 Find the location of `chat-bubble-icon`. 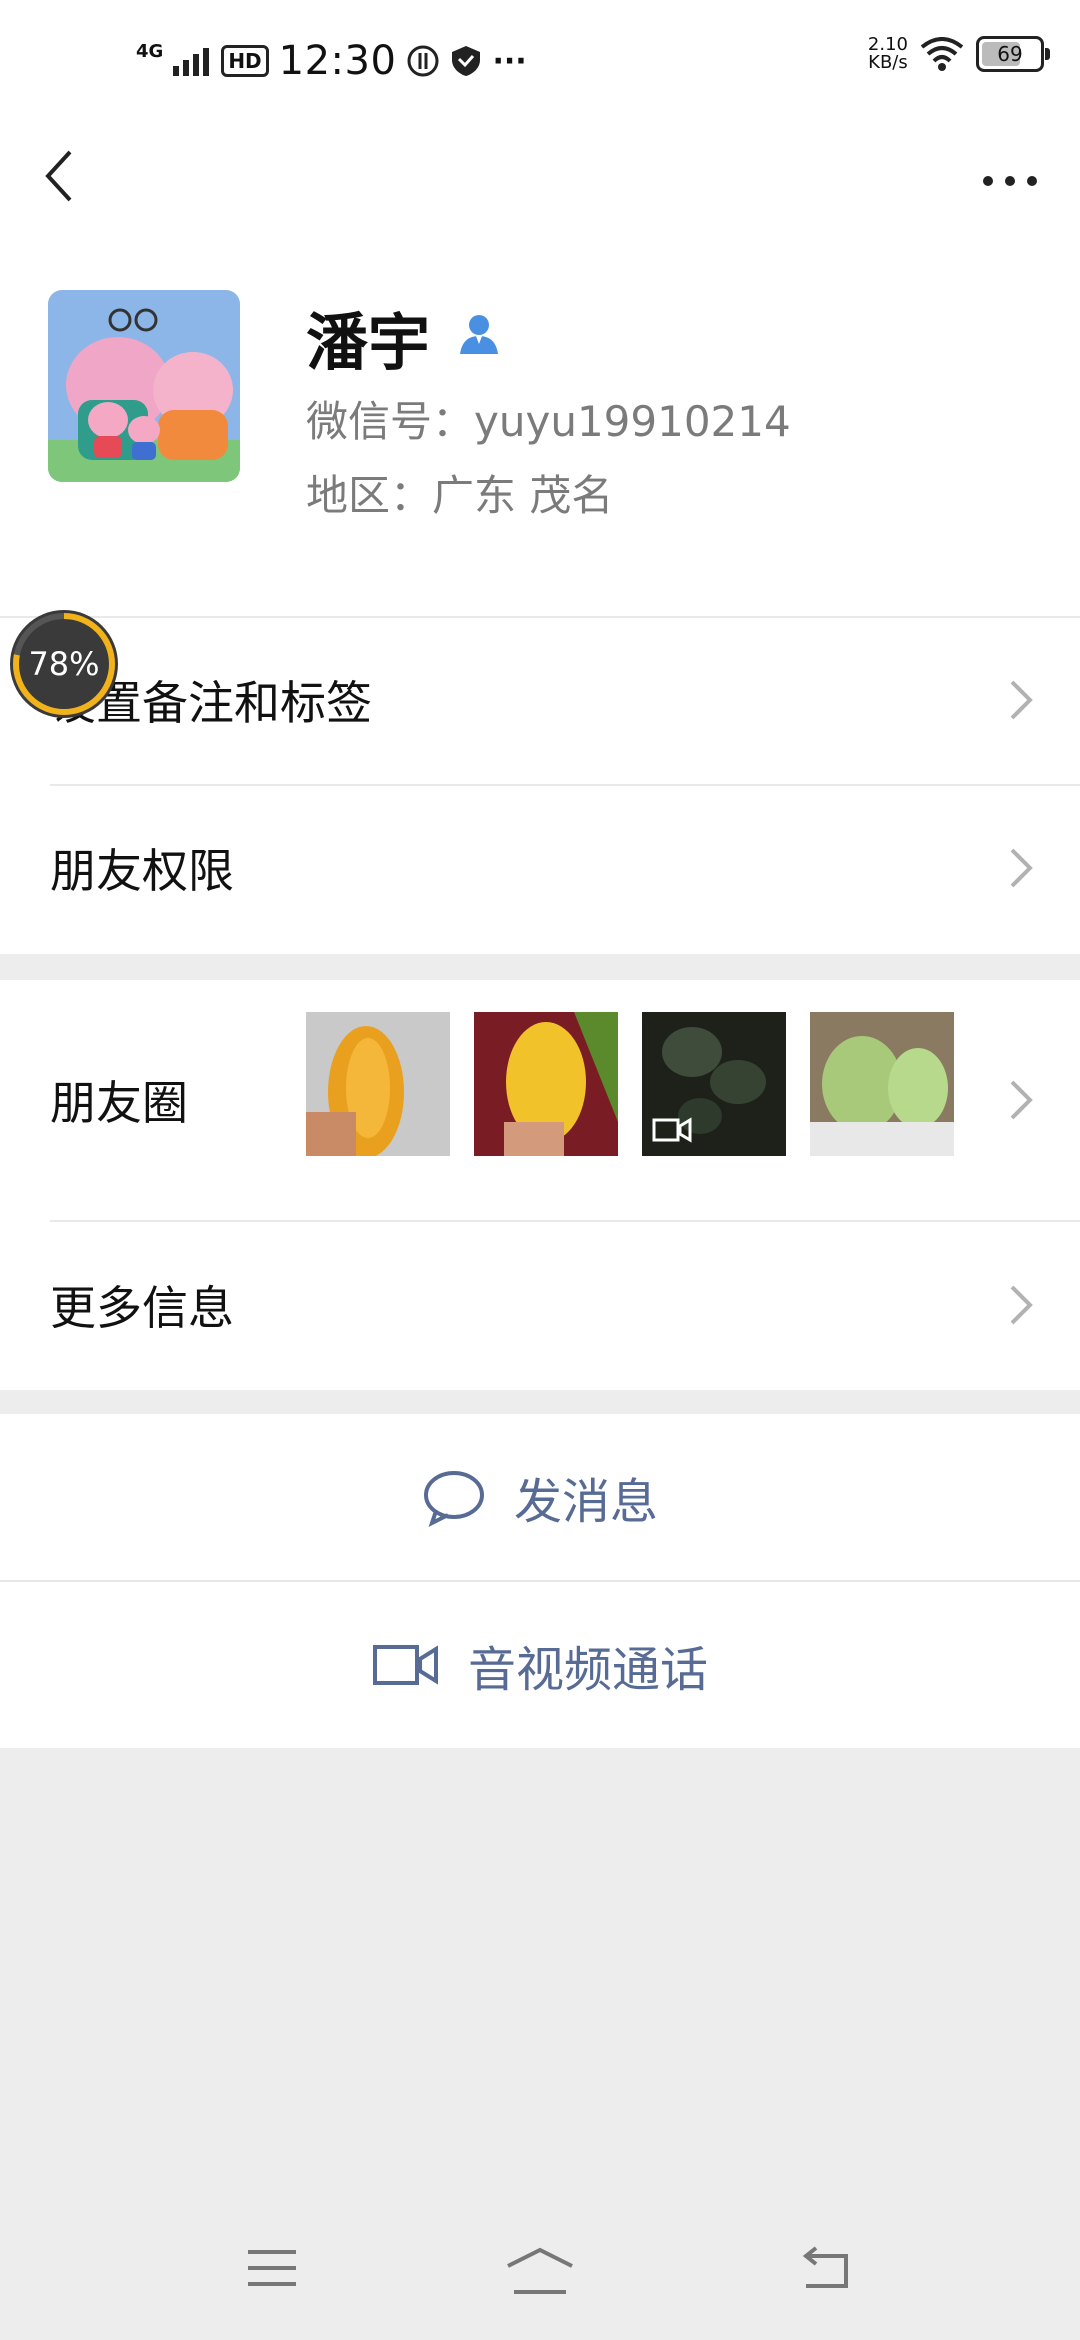

chat-bubble-icon is located at coordinates (453, 1499).